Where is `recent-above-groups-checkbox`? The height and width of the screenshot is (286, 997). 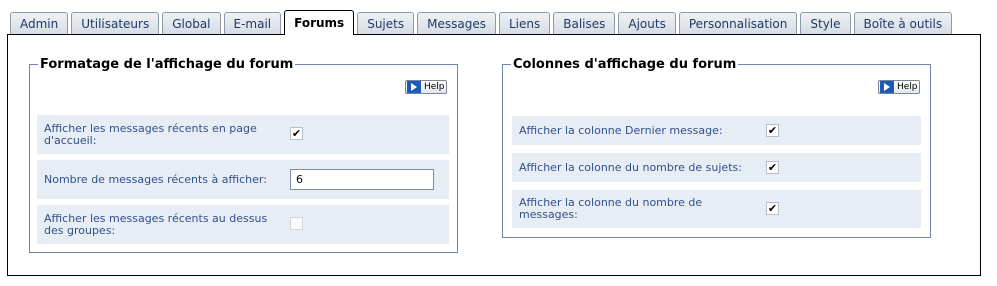 recent-above-groups-checkbox is located at coordinates (296, 223).